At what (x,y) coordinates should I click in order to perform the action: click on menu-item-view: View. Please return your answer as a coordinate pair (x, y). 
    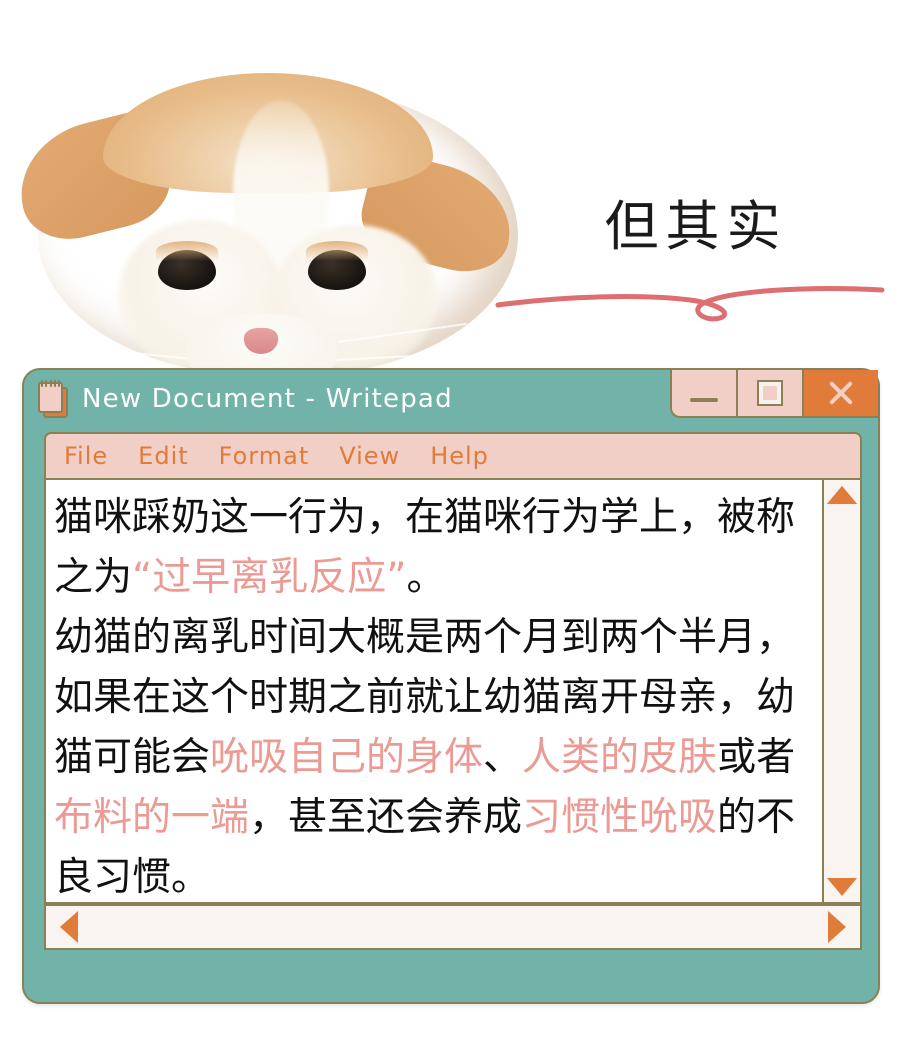
    Looking at the image, I should click on (369, 456).